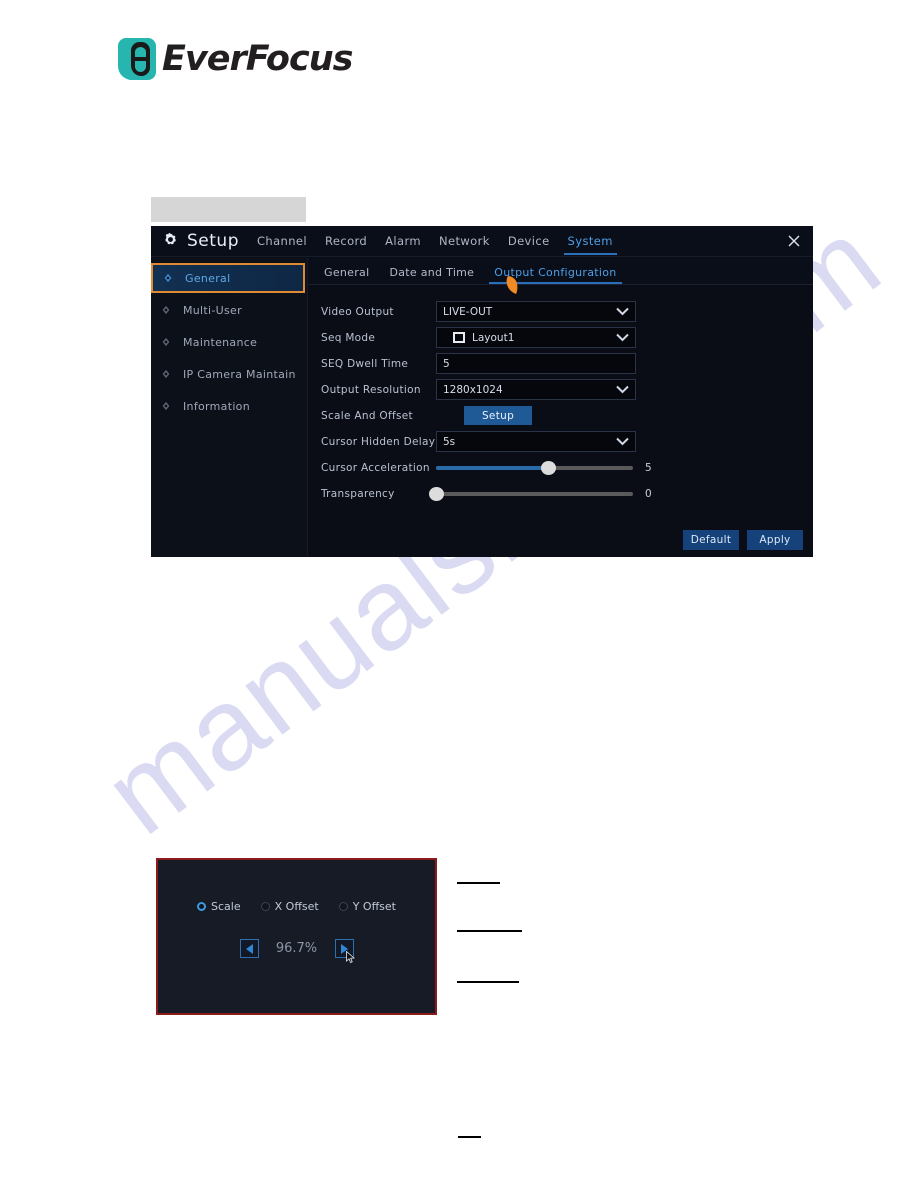 Image resolution: width=918 pixels, height=1188 pixels. I want to click on radio-scale: Scale, so click(219, 906).